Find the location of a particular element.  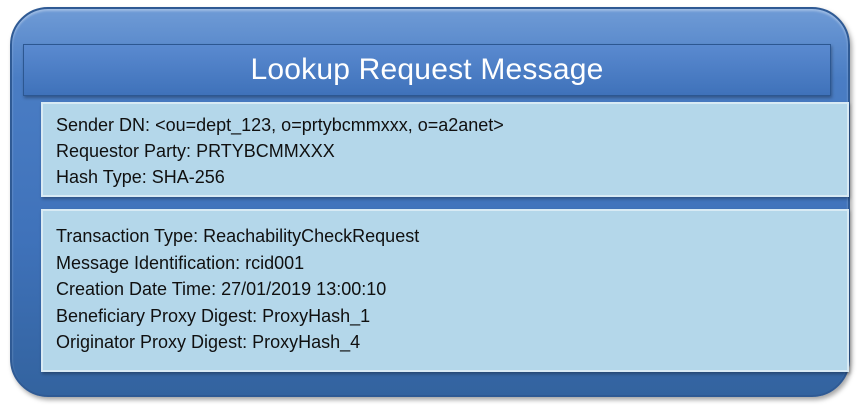

transaction-type-value: ReachabilityCheckRequest is located at coordinates (311, 236).